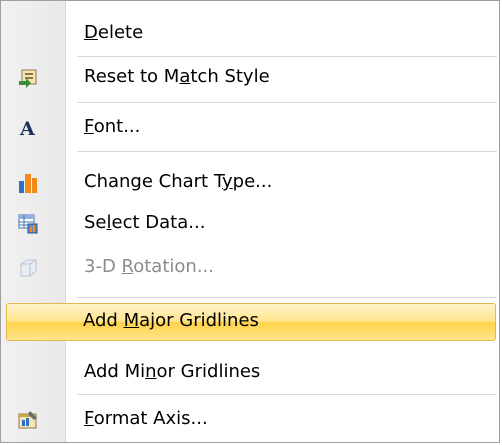 This screenshot has width=502, height=445. I want to click on menu-item-delete: Delete, so click(250, 33).